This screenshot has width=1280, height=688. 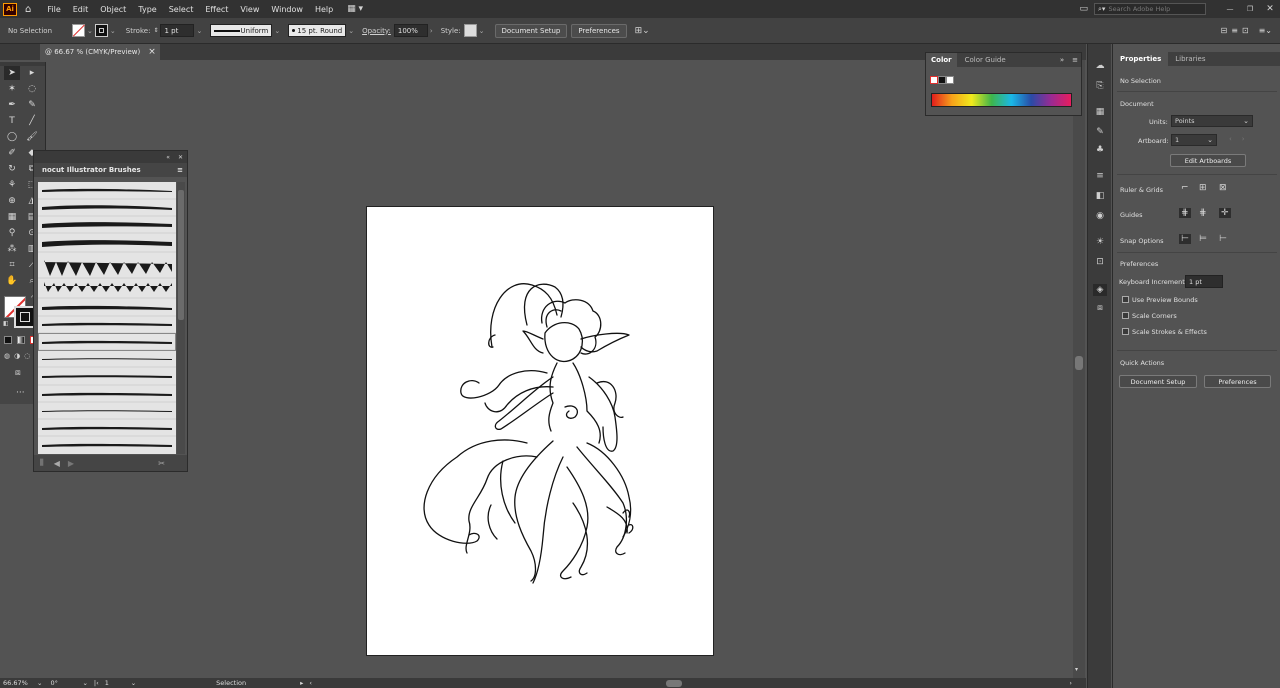 What do you see at coordinates (12, 281) in the screenshot?
I see `hand-tool-icon: ✋` at bounding box center [12, 281].